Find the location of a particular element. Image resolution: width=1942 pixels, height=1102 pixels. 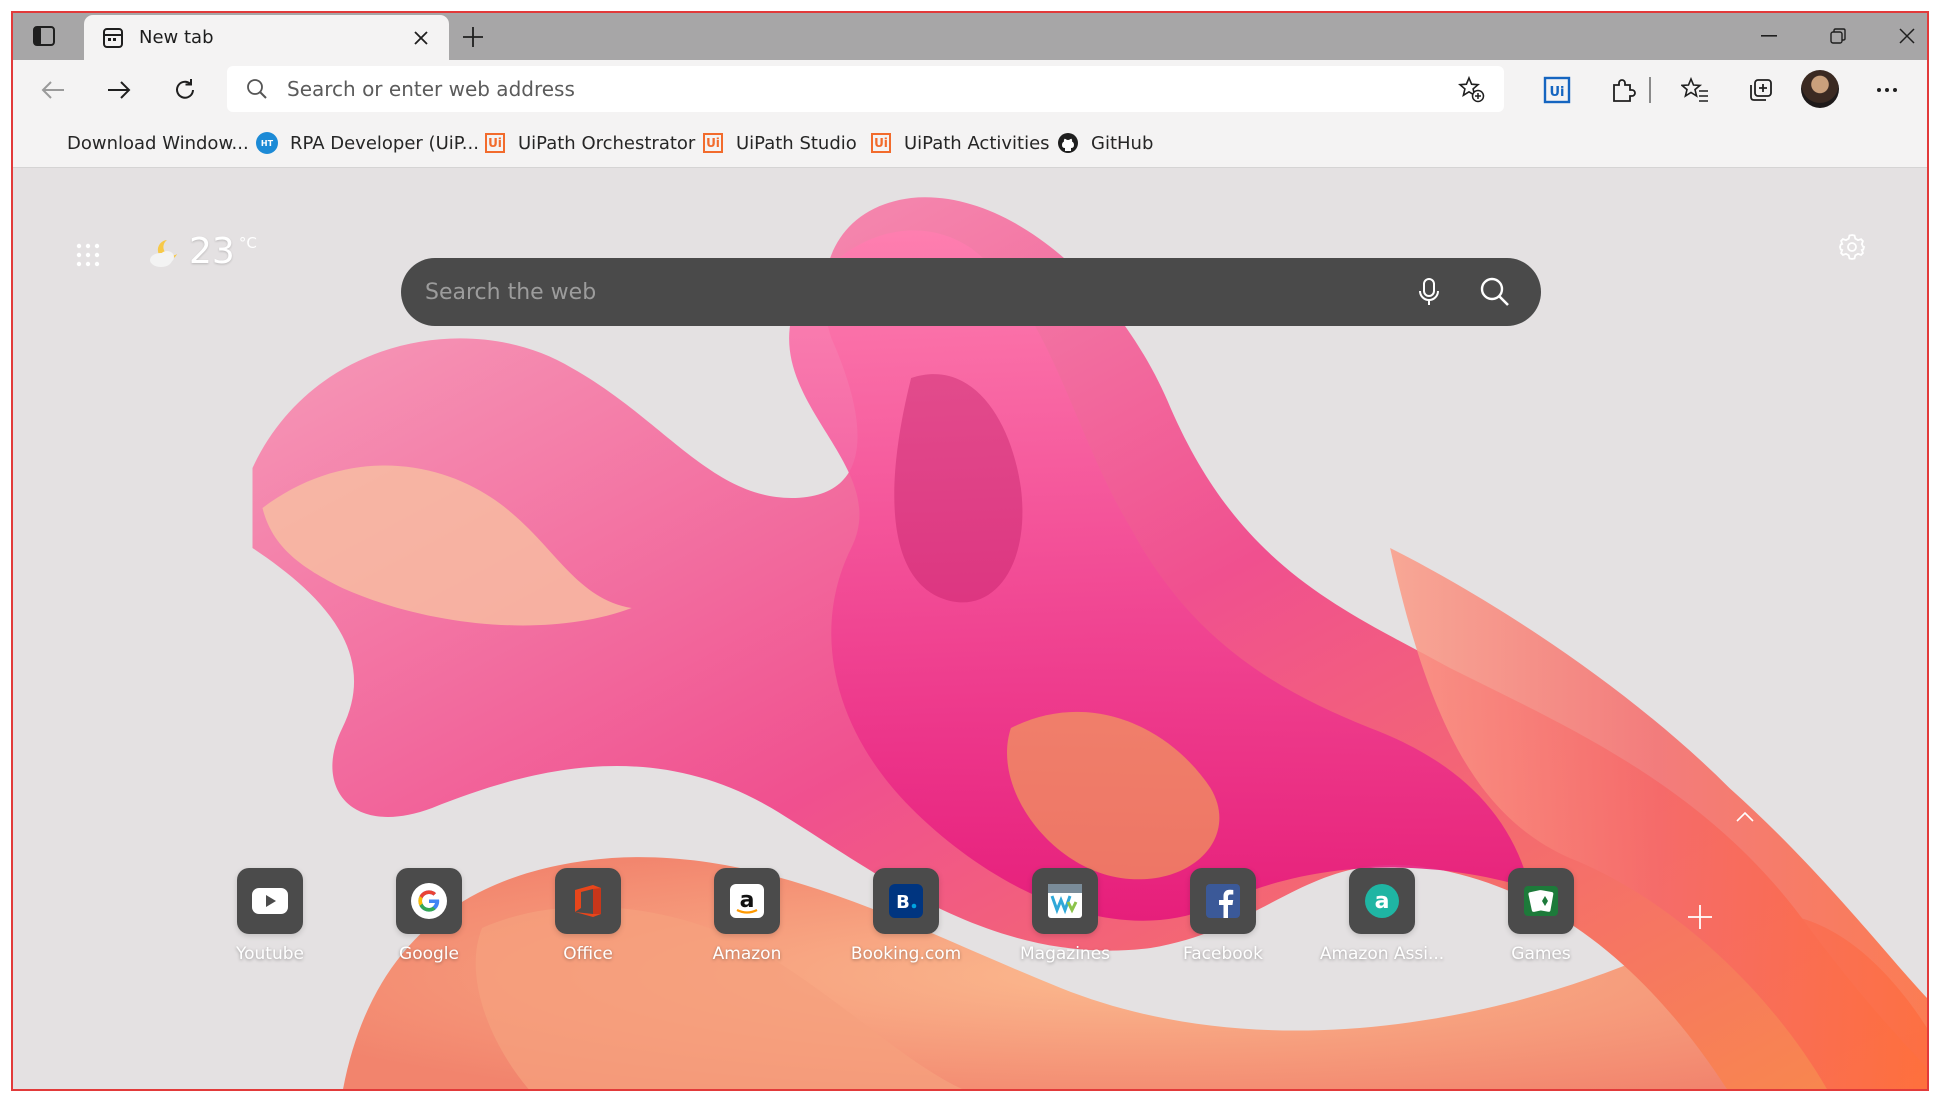

app-launcher-icon is located at coordinates (88, 255).